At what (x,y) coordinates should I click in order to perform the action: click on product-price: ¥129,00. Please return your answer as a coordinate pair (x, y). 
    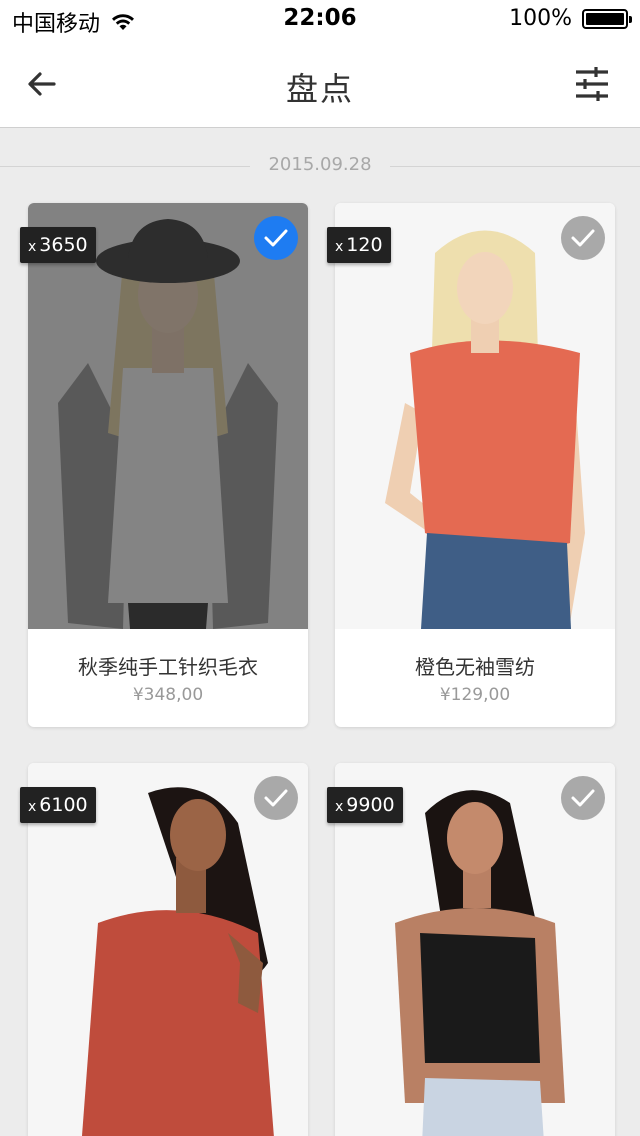
    Looking at the image, I should click on (475, 695).